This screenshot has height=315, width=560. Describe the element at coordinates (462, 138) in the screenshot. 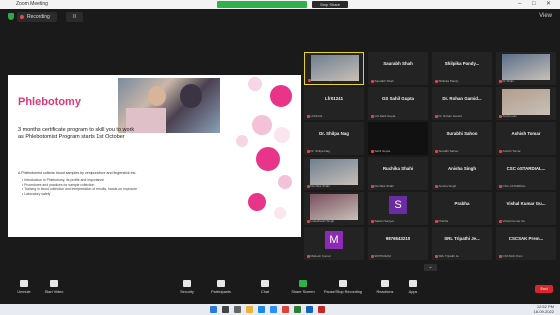

I see `participant-tile: Surabhi Sahoo Surabhi Sahoo` at that location.